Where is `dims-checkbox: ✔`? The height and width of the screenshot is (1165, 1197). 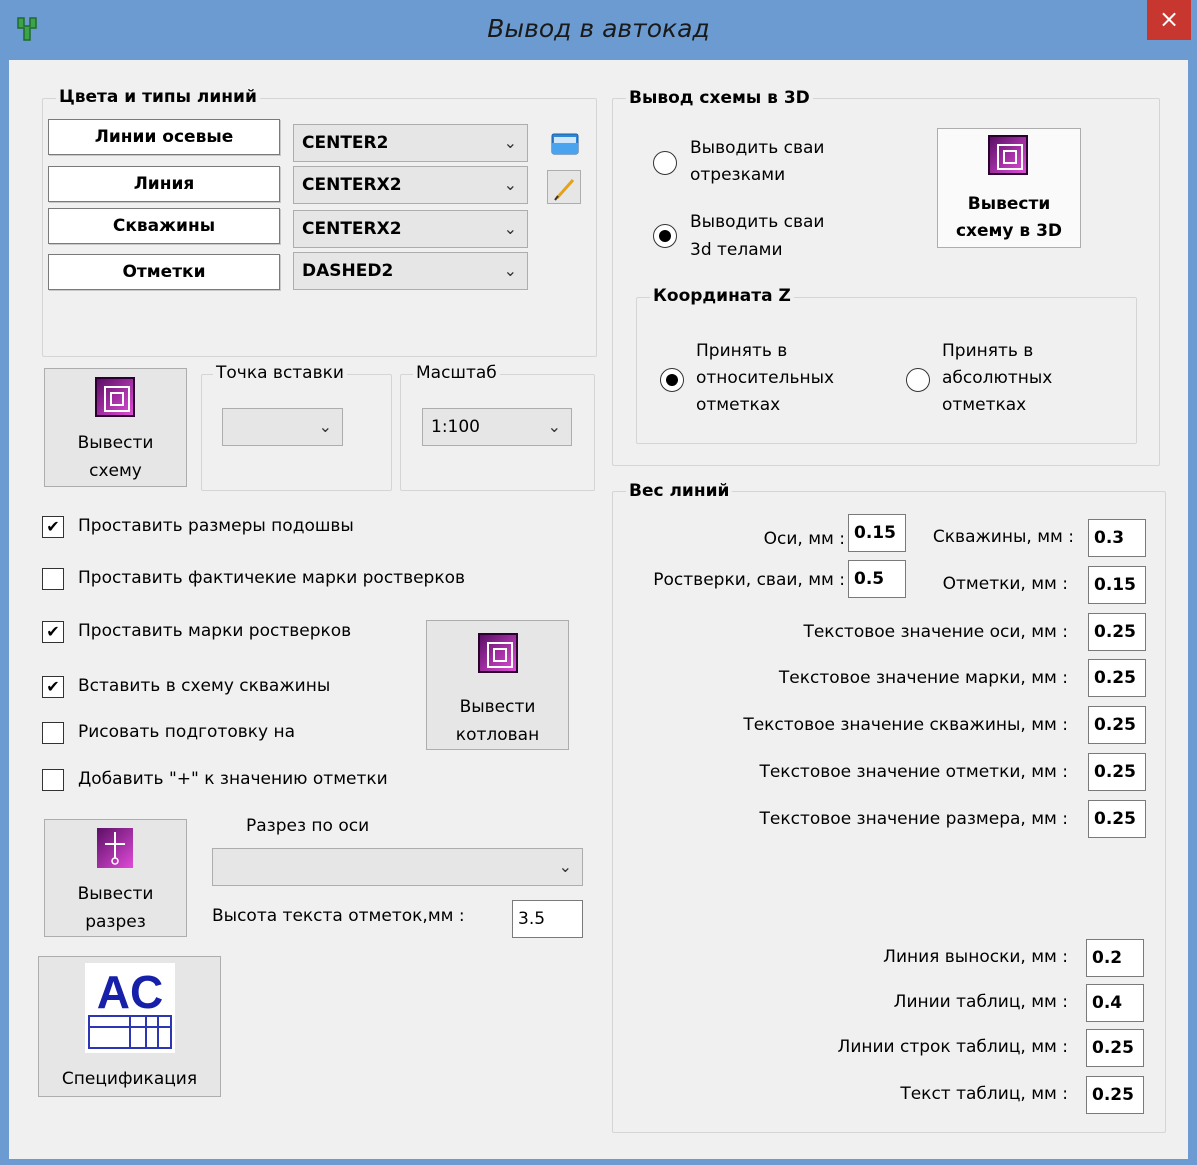 dims-checkbox: ✔ is located at coordinates (53, 527).